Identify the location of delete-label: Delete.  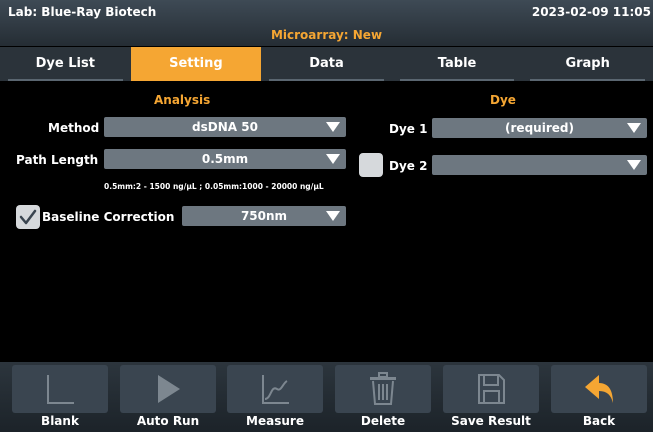
(383, 421).